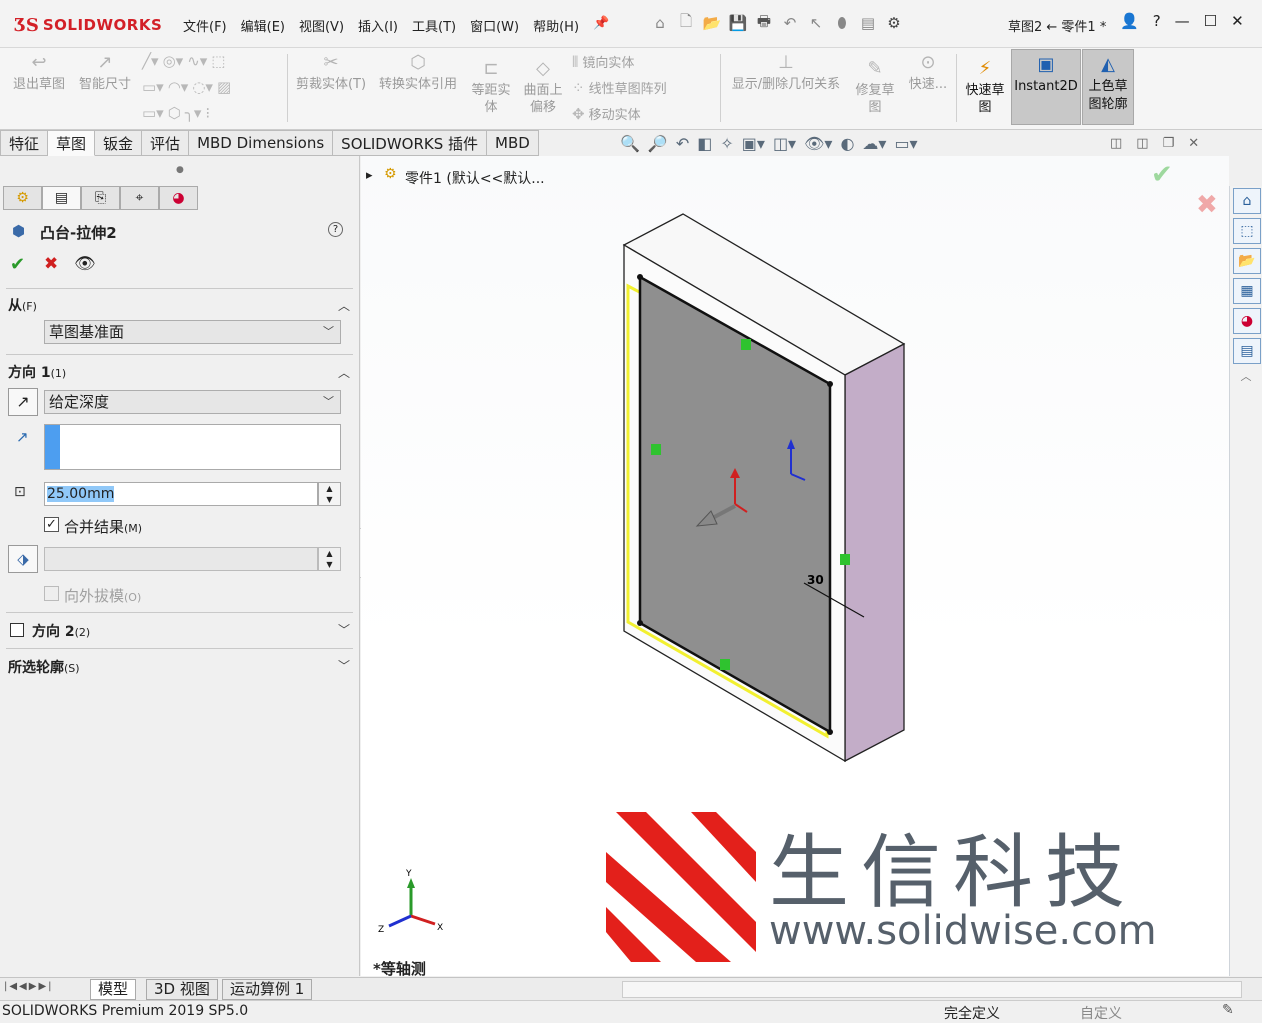  What do you see at coordinates (267, 989) in the screenshot?
I see `tab-motion-study: 运动算例 1` at bounding box center [267, 989].